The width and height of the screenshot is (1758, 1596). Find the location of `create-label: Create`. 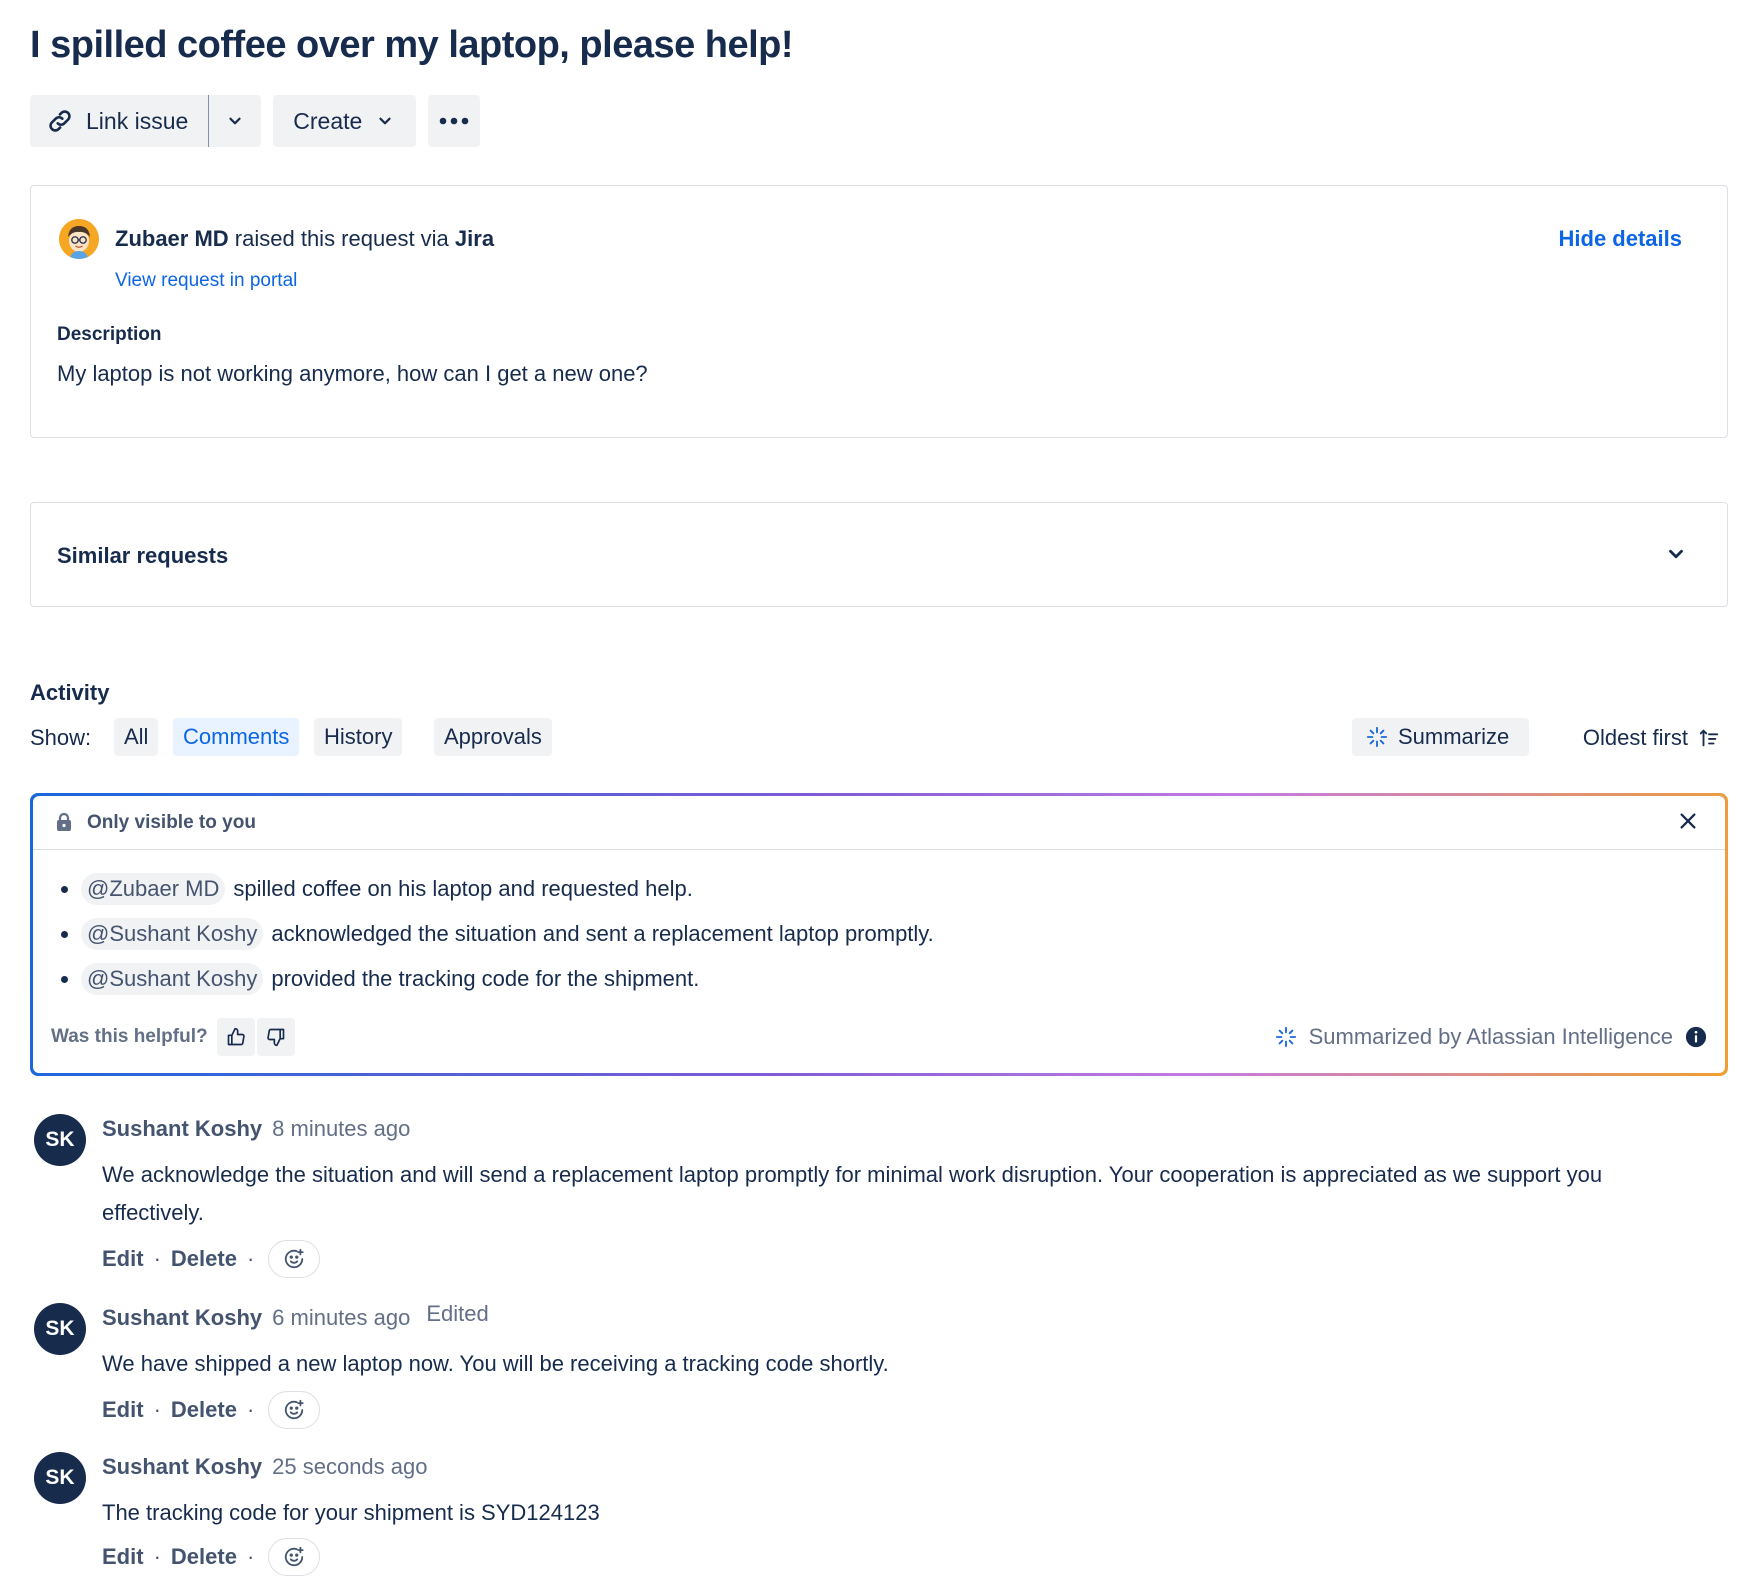

create-label: Create is located at coordinates (328, 120).